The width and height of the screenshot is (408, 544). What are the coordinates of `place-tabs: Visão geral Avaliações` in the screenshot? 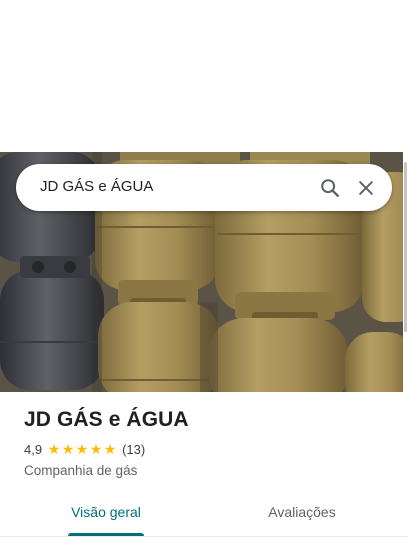 It's located at (204, 520).